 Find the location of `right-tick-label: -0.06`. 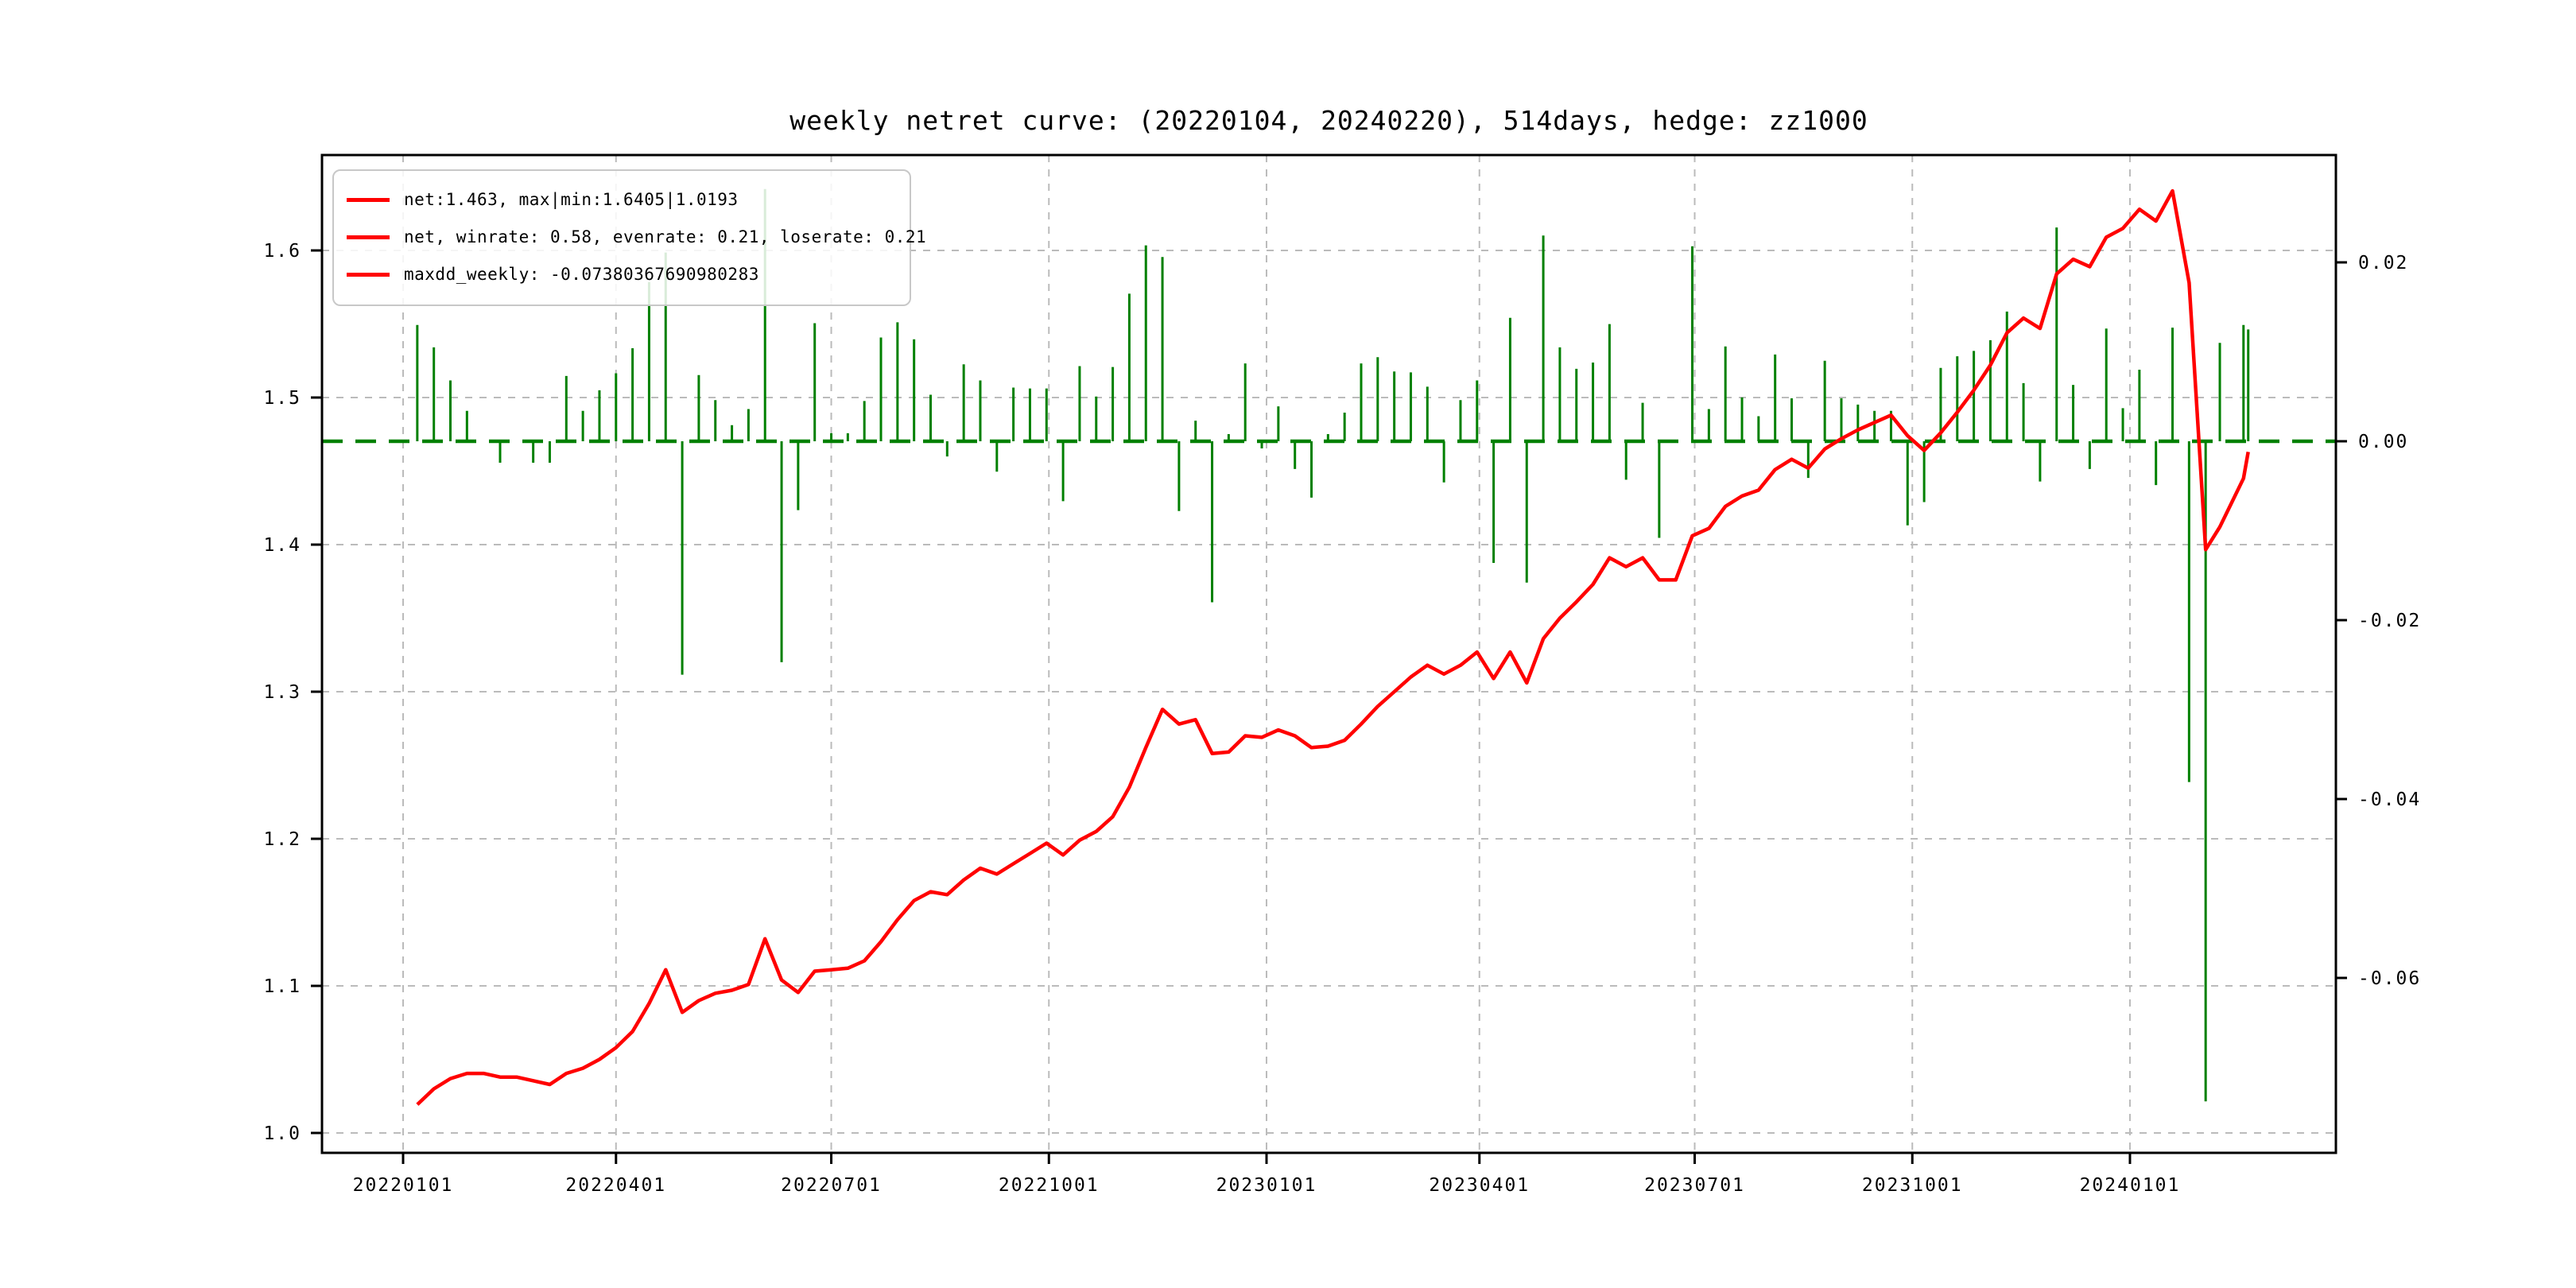

right-tick-label: -0.06 is located at coordinates (2390, 978).